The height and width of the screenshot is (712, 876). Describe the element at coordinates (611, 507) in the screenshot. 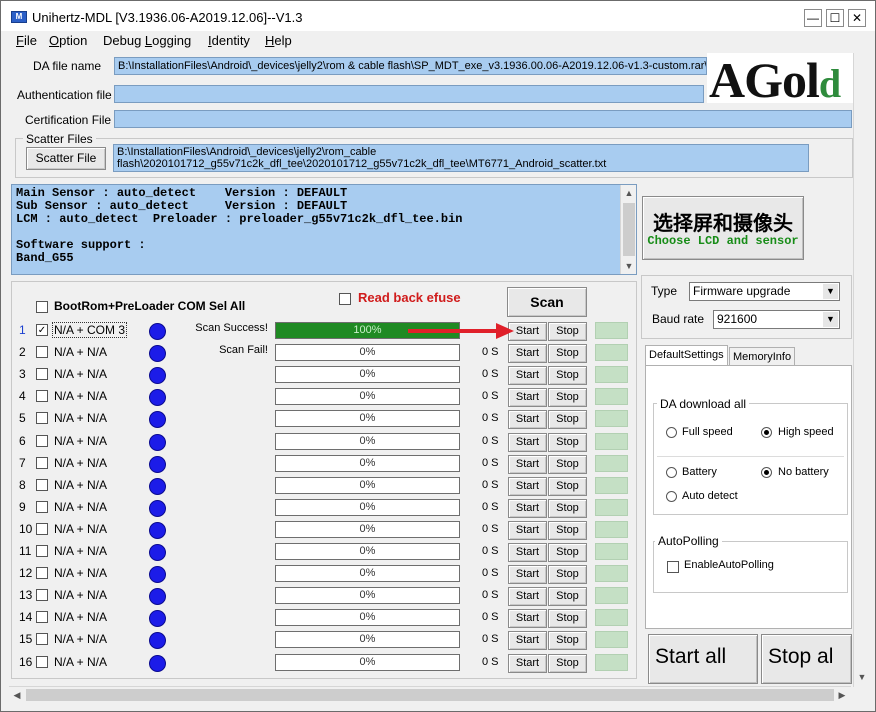

I see `row-result-box` at that location.